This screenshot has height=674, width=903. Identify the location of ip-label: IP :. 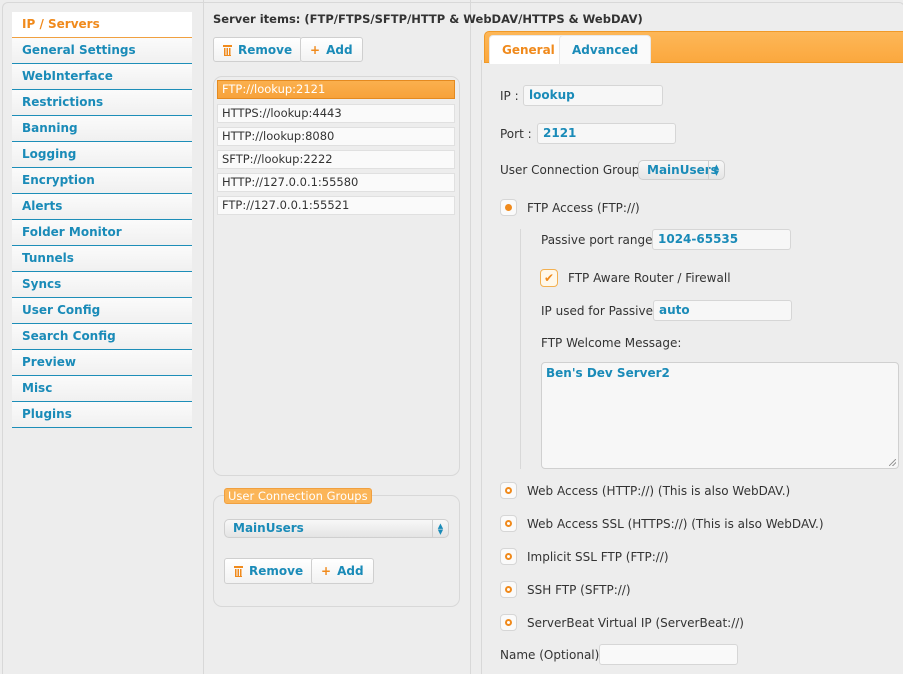
(509, 96).